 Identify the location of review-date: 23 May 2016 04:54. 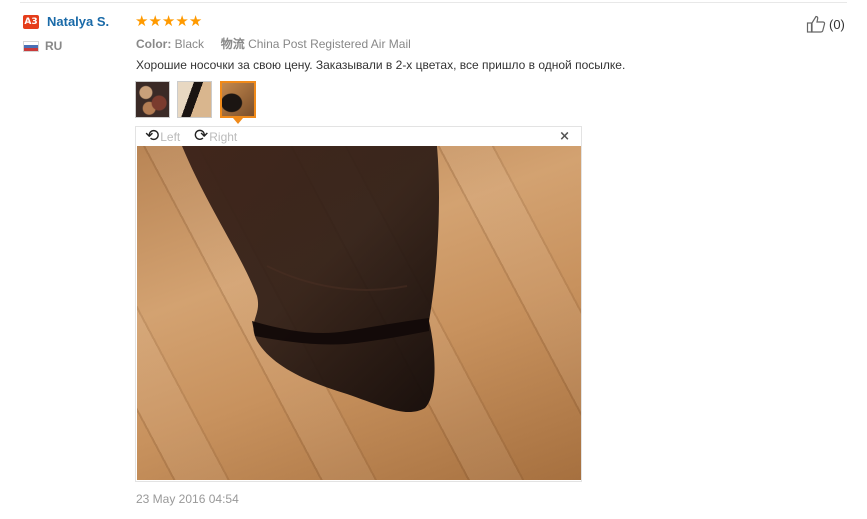
(187, 499).